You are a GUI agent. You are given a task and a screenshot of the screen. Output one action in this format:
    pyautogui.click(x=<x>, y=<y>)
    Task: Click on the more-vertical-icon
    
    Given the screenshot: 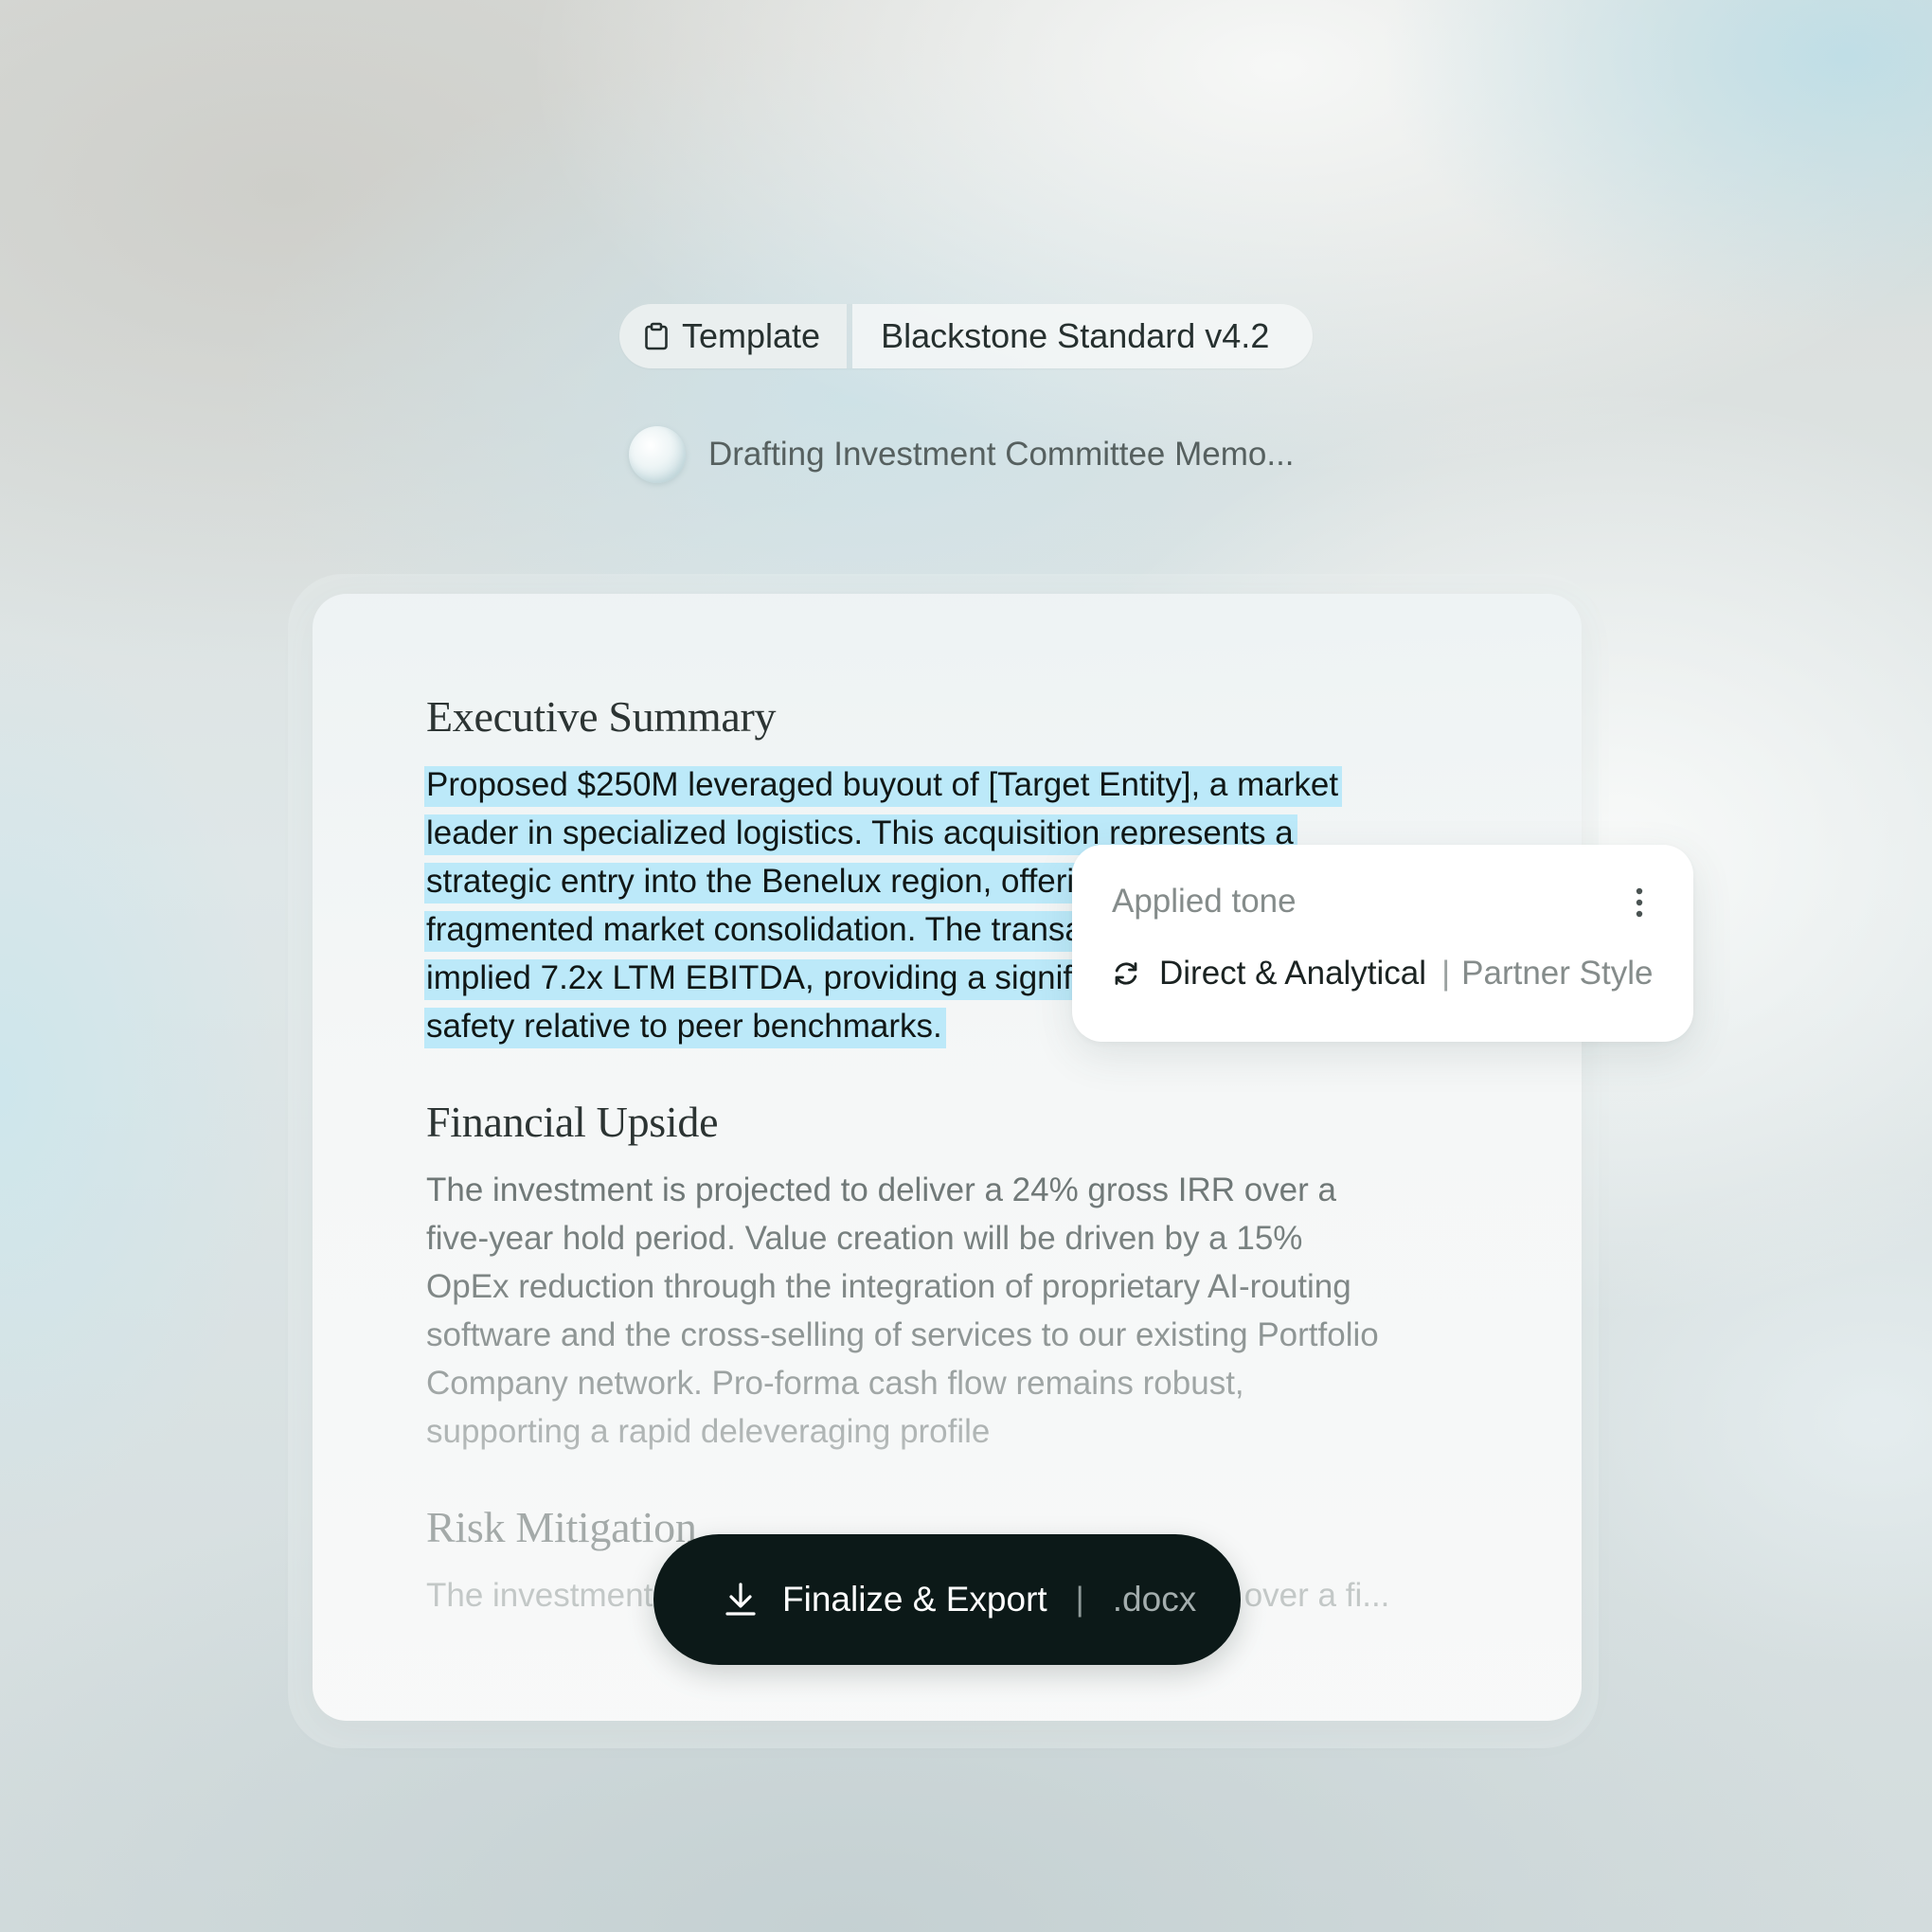 What is the action you would take?
    pyautogui.click(x=1639, y=902)
    